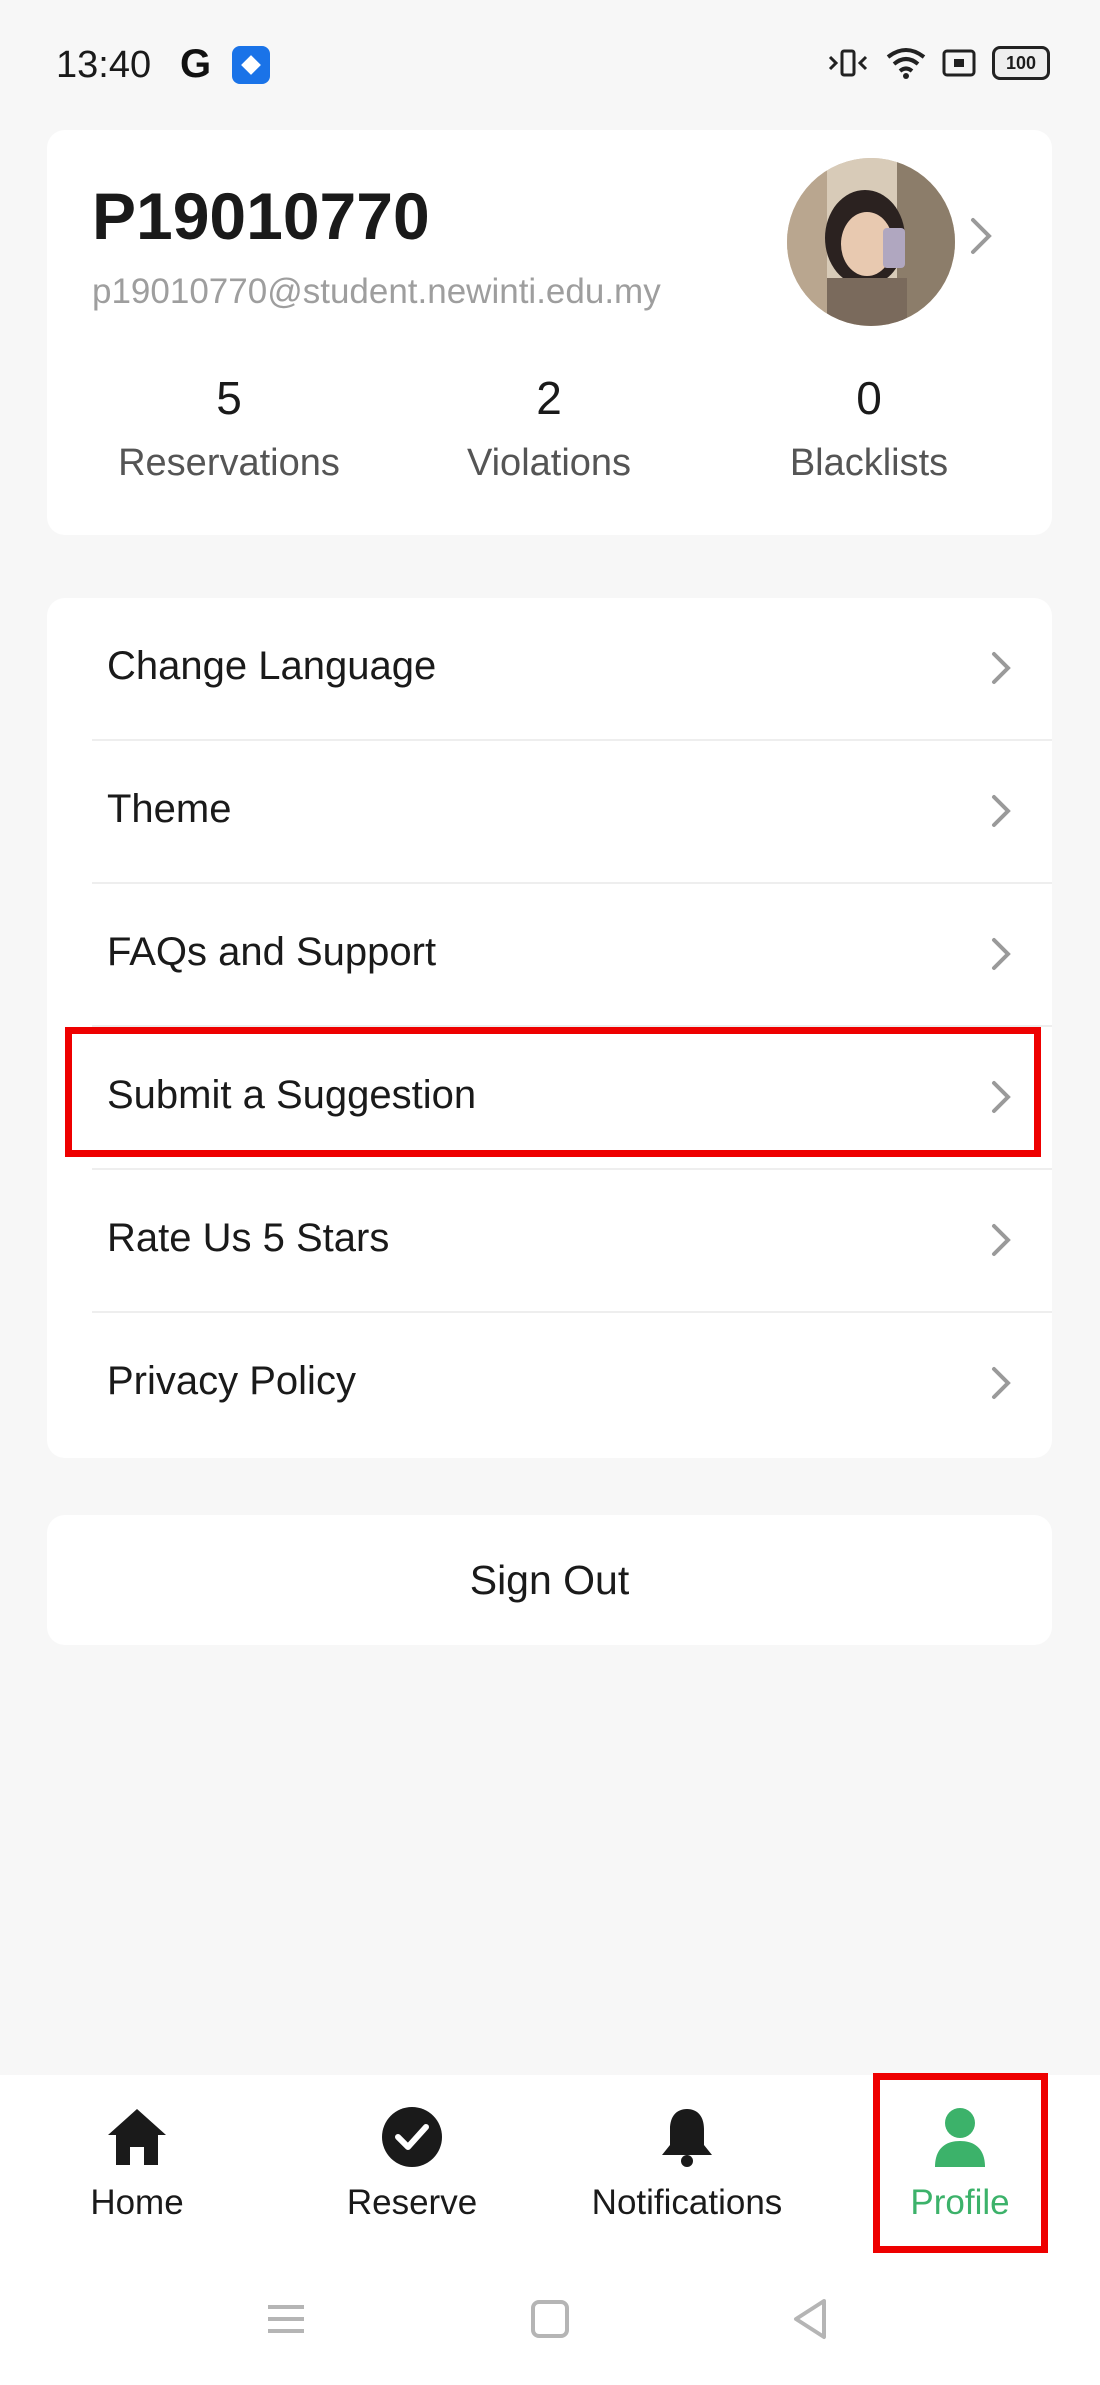 The image size is (1100, 2385). Describe the element at coordinates (549, 1241) in the screenshot. I see `menu-item-rate-us: Rate Us 5 Stars` at that location.